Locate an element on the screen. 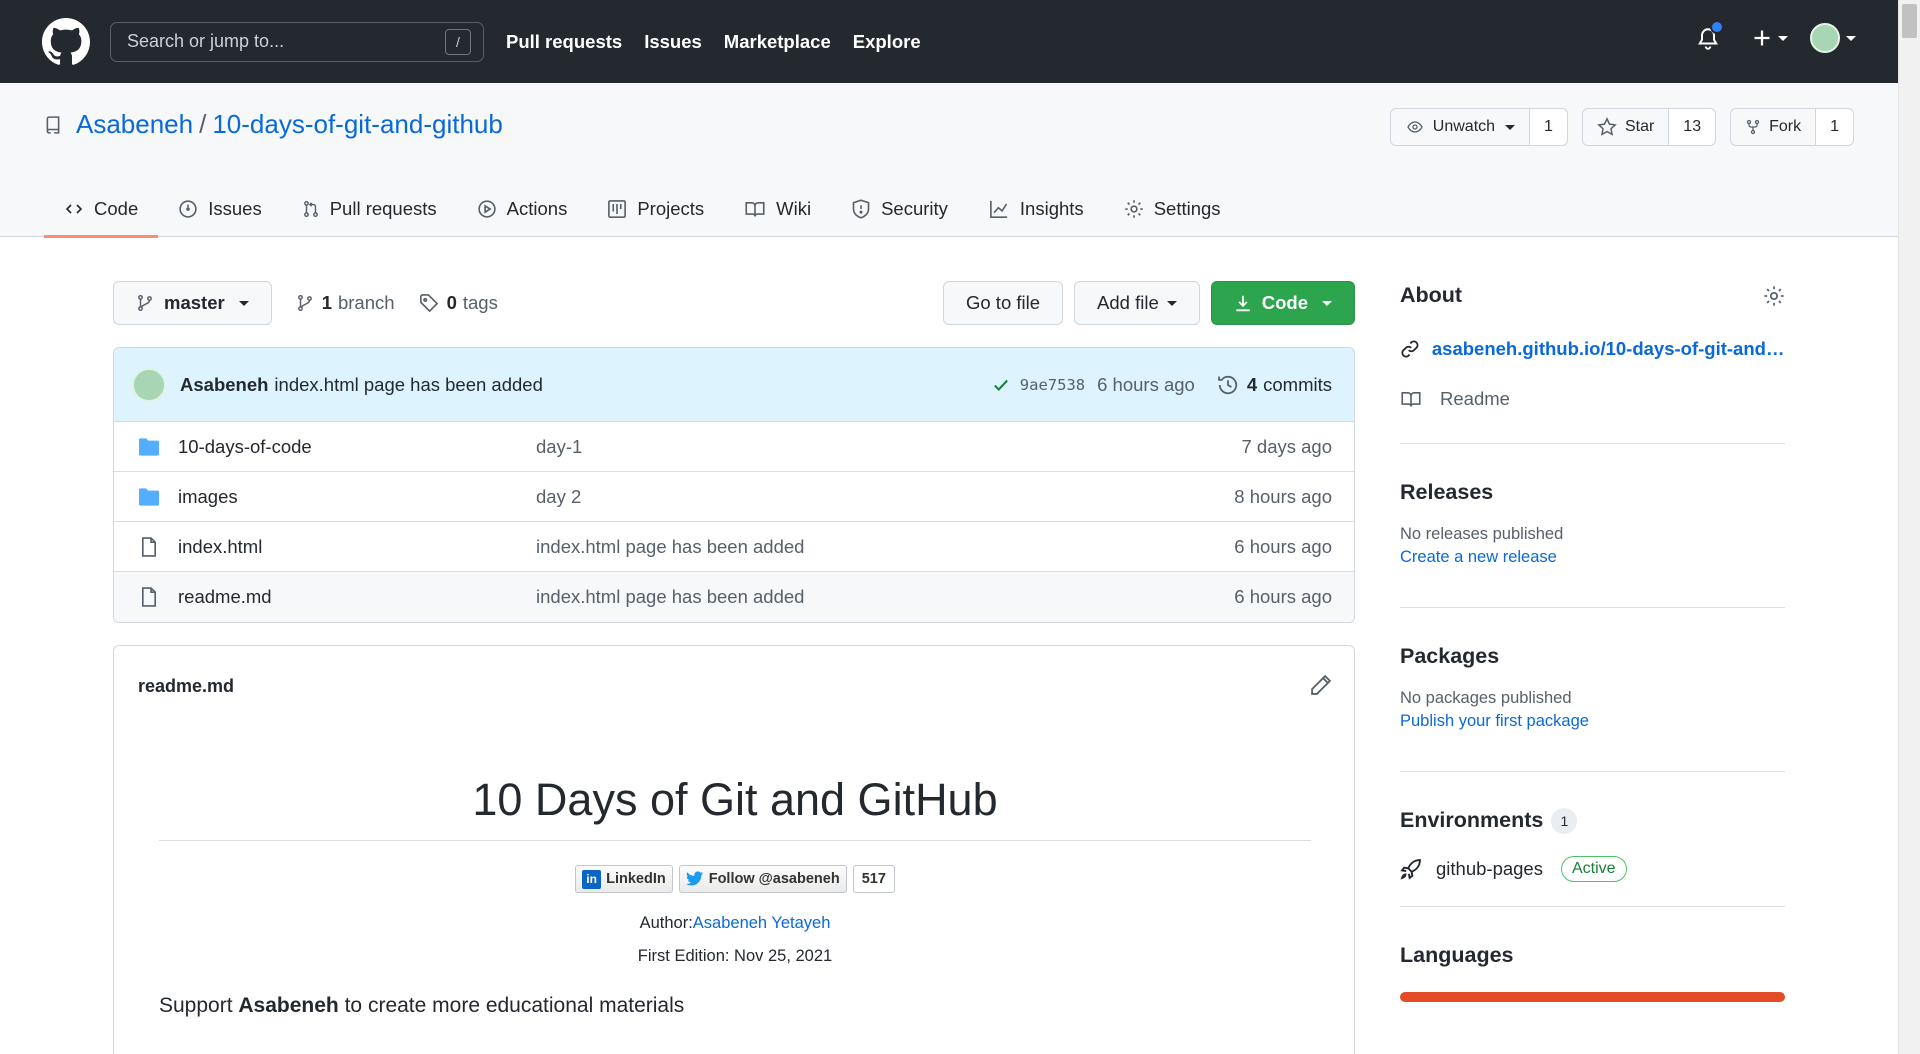 The height and width of the screenshot is (1054, 1920). notifications-button is located at coordinates (1710, 37).